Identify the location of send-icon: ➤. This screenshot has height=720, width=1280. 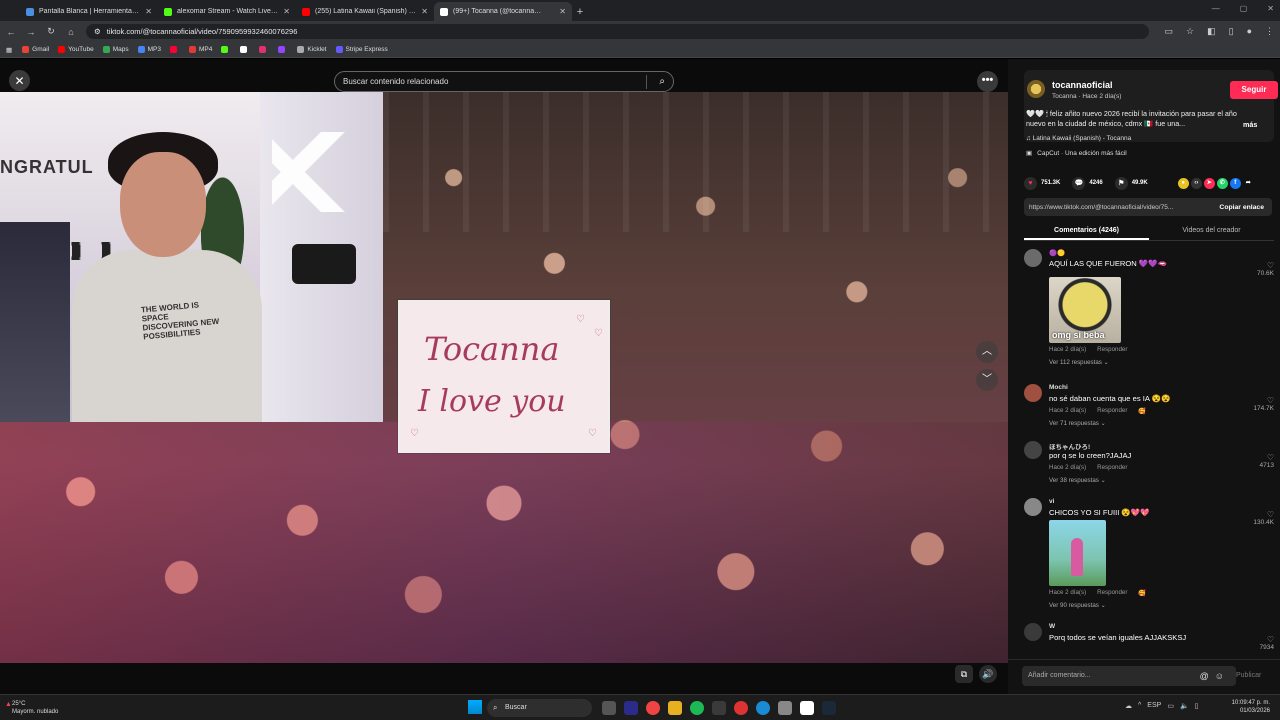
(1209, 183).